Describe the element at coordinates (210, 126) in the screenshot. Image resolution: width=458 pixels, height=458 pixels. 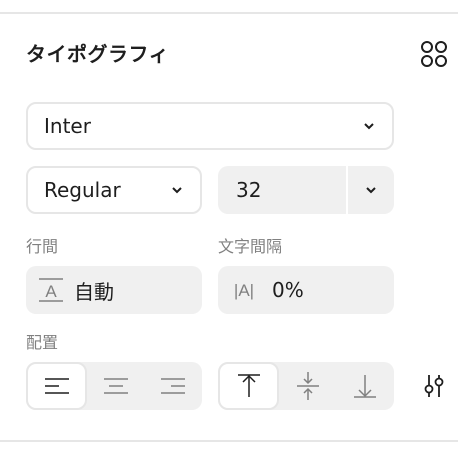
I see `font-family-dropdown: Inter` at that location.